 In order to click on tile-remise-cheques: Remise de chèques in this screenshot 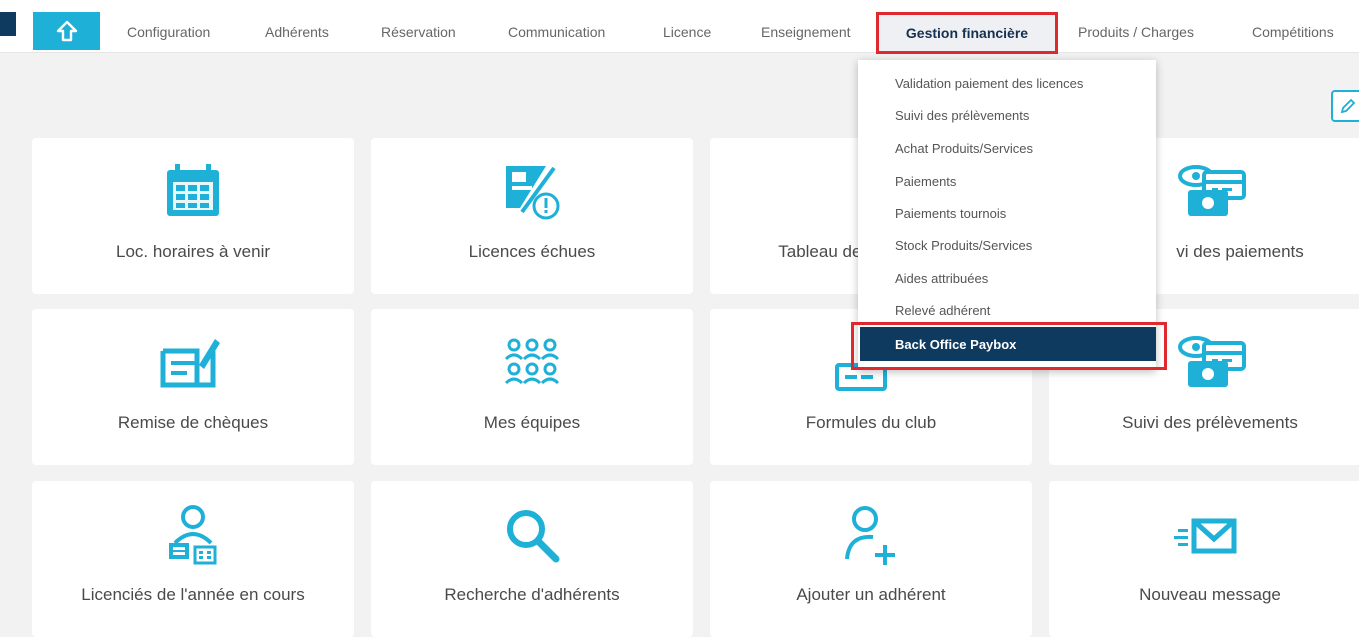, I will do `click(193, 387)`.